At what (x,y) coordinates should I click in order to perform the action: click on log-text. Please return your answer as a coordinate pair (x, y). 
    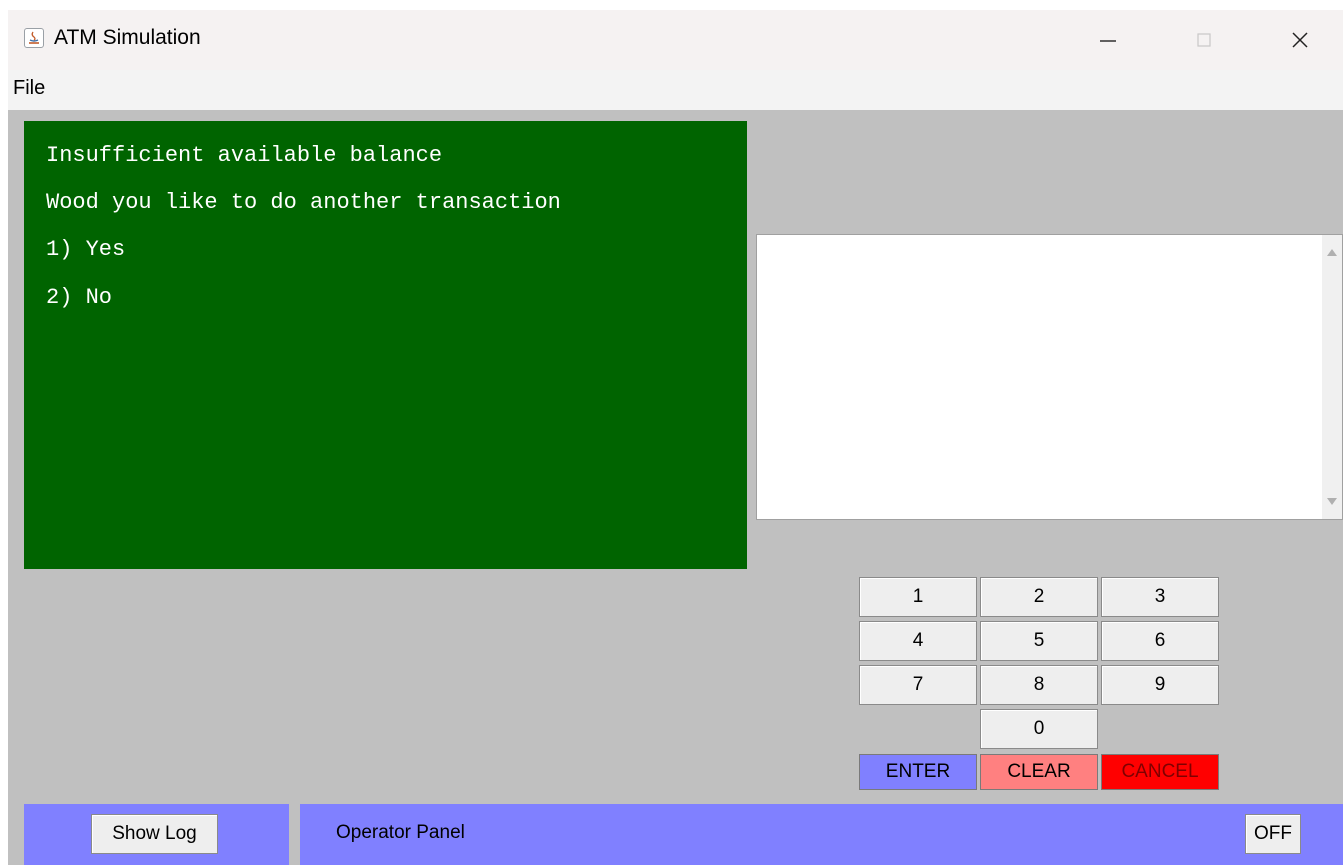
    Looking at the image, I should click on (1039, 377).